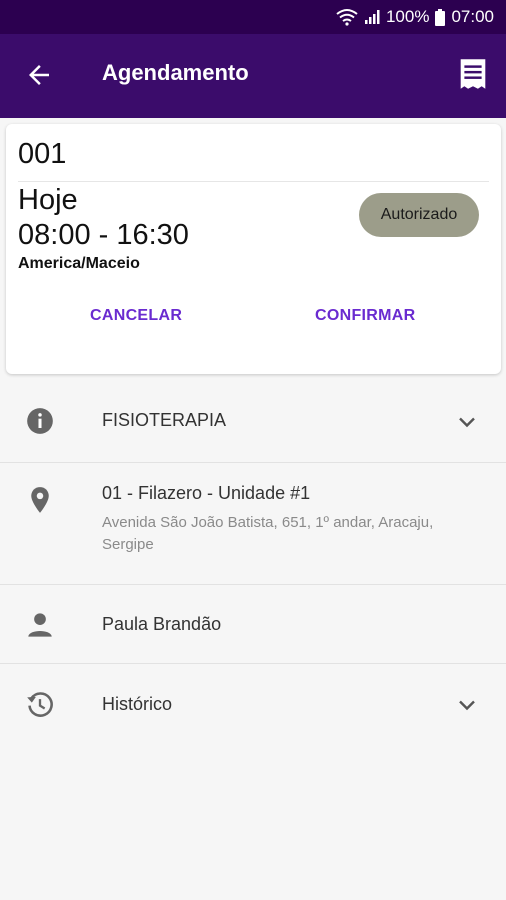  What do you see at coordinates (48, 200) in the screenshot?
I see `appointment-day: Hoje` at bounding box center [48, 200].